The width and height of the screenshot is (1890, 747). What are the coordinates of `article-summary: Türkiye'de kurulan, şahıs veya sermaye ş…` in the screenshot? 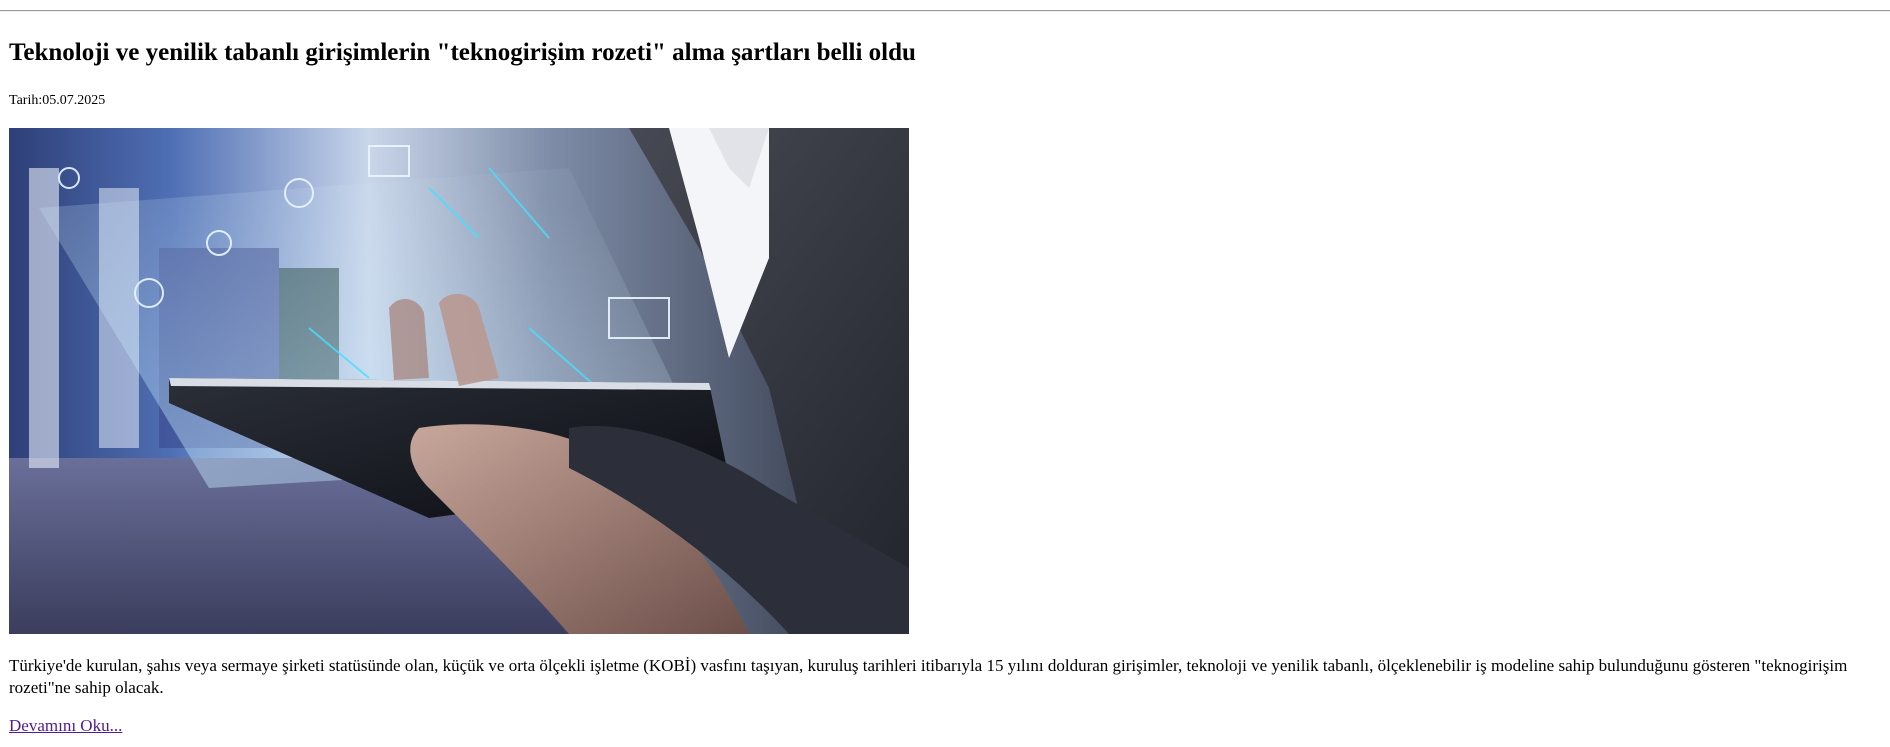 It's located at (928, 676).